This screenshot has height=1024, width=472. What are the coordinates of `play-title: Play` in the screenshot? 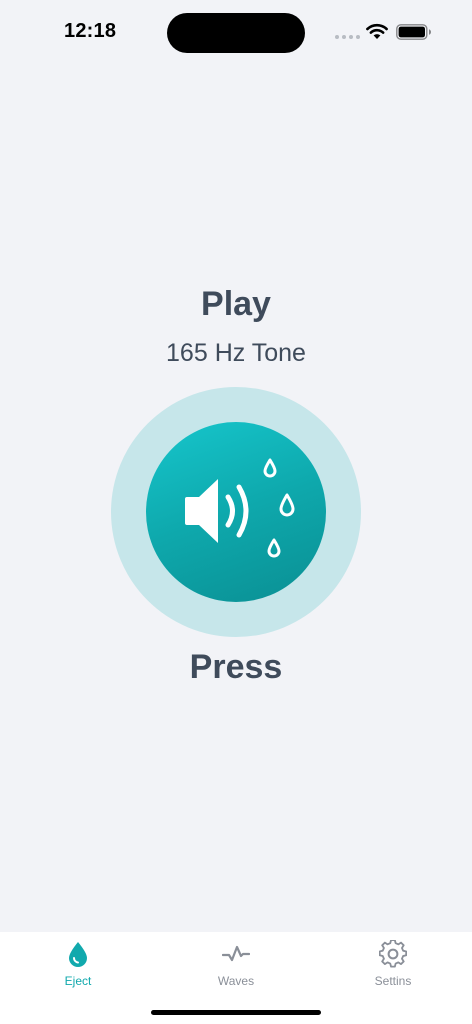 It's located at (236, 304).